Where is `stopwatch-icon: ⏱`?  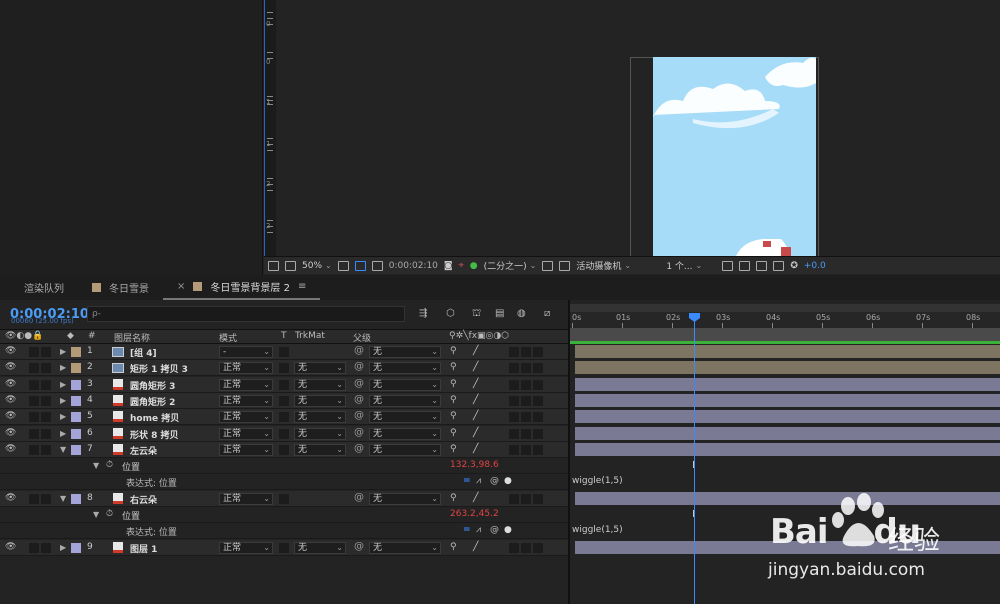
stopwatch-icon: ⏱ is located at coordinates (109, 514).